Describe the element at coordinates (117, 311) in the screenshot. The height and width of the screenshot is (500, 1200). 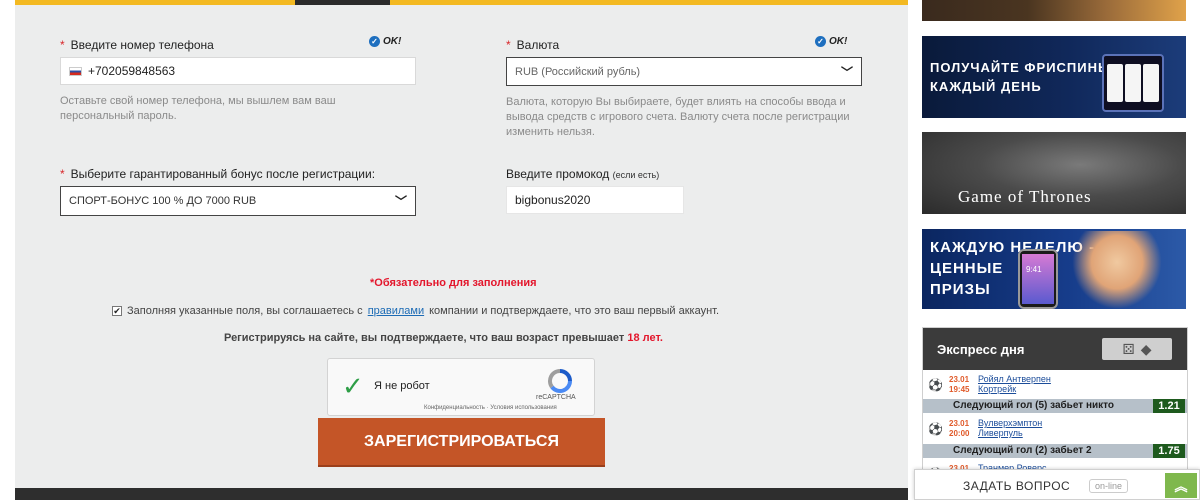
I see `agreement-checkbox: ✔` at that location.